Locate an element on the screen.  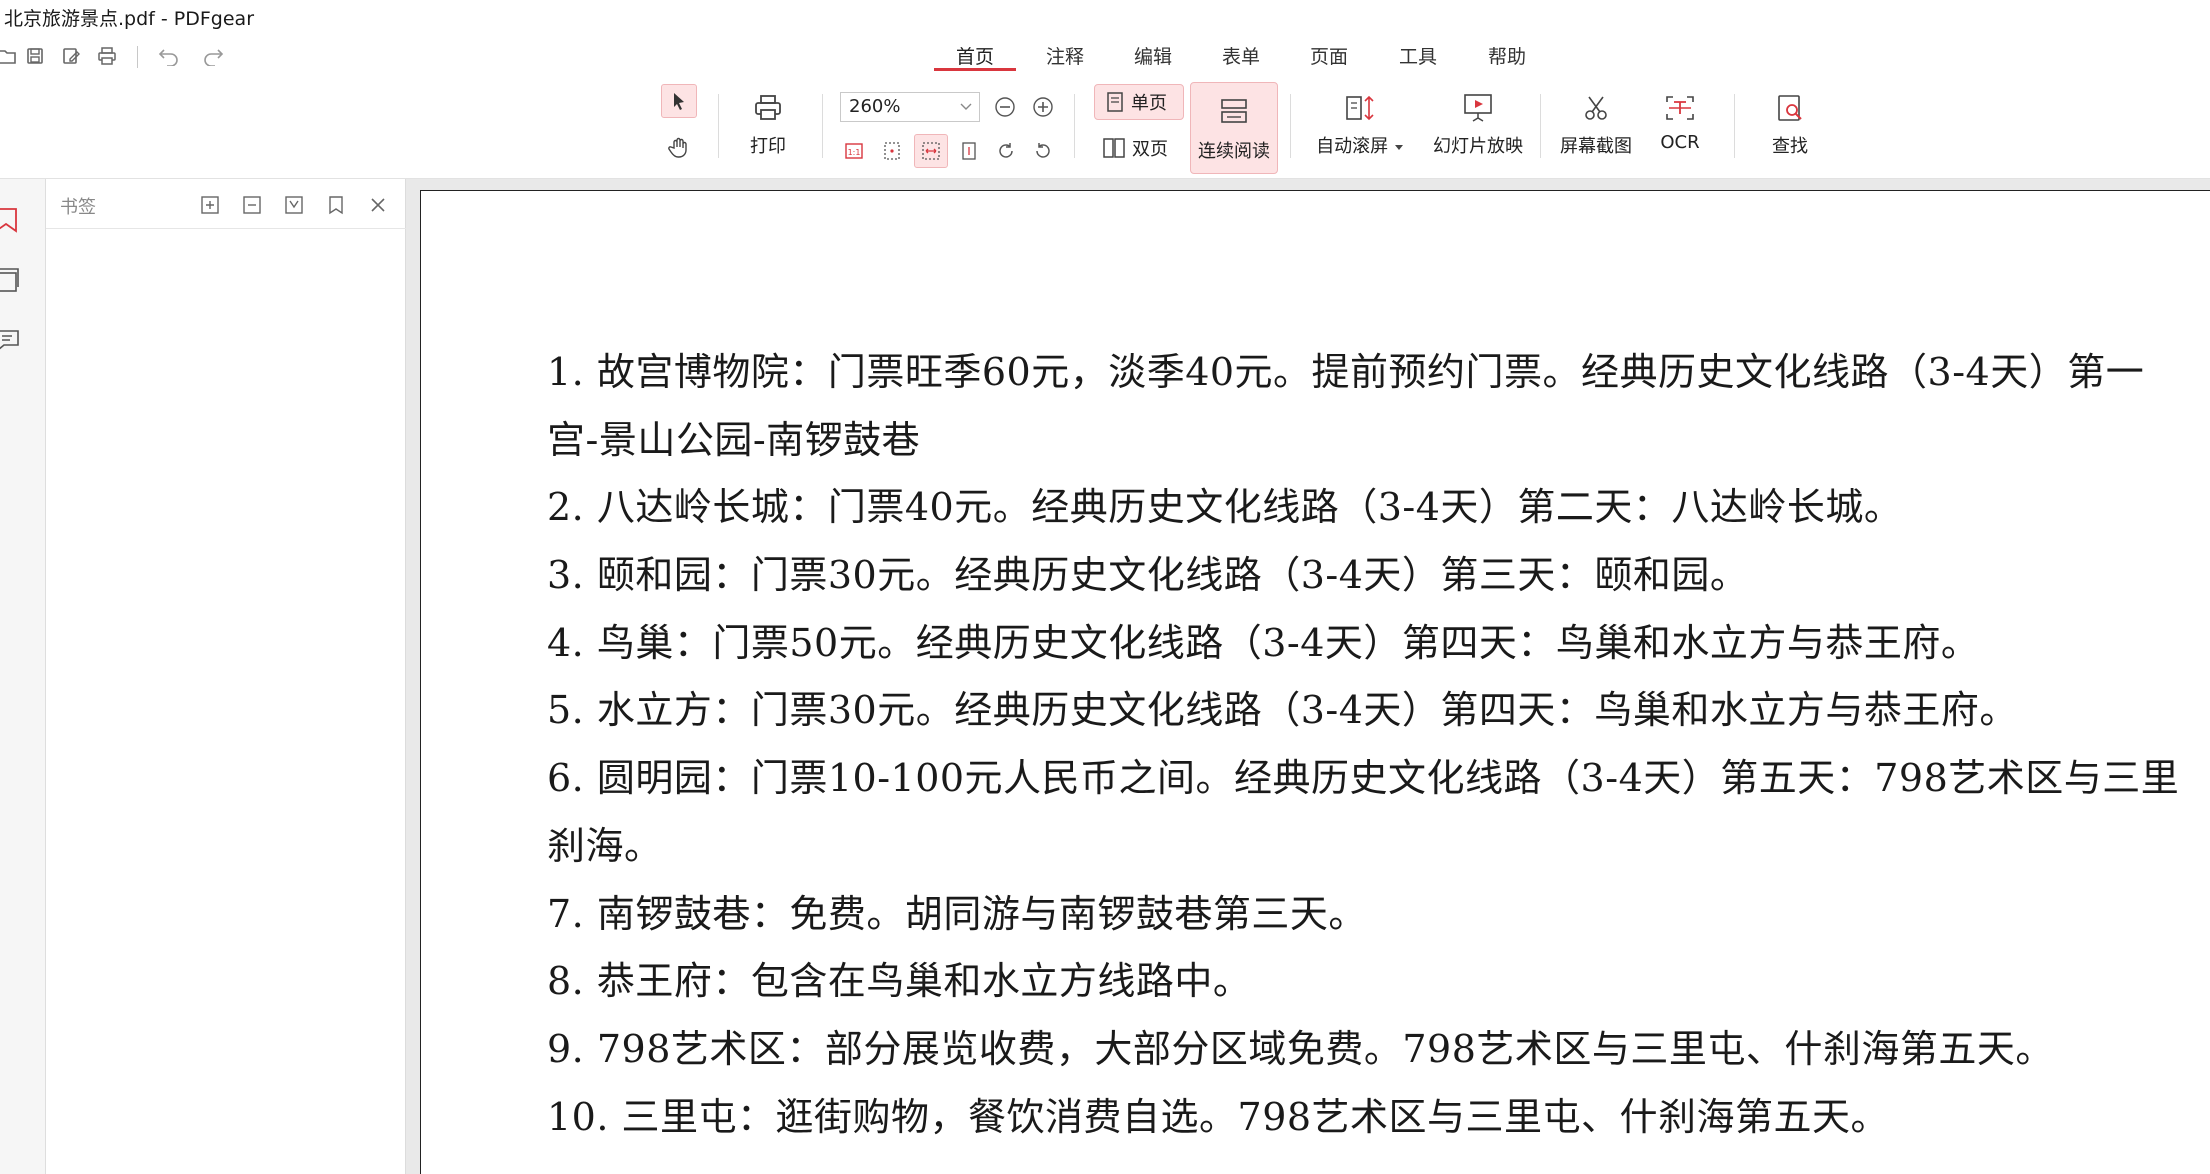
double-page-label: 双页 is located at coordinates (1150, 149).